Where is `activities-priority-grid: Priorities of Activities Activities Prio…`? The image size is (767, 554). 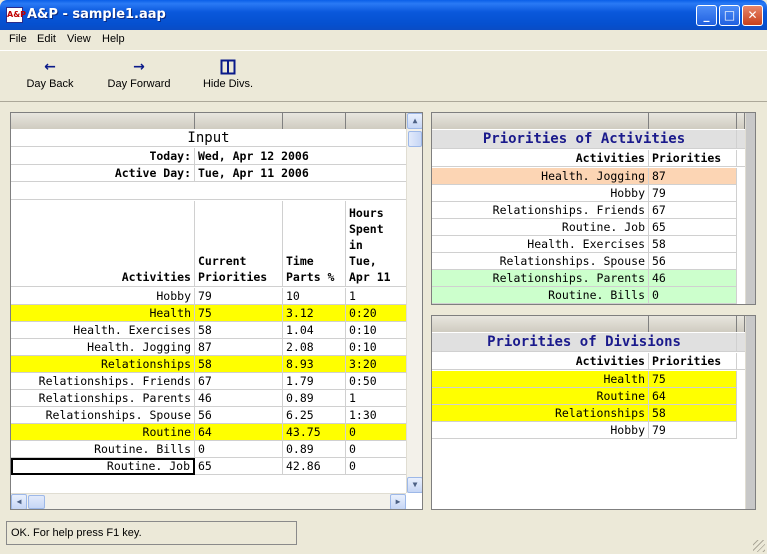 activities-priority-grid: Priorities of Activities Activities Prio… is located at coordinates (593, 208).